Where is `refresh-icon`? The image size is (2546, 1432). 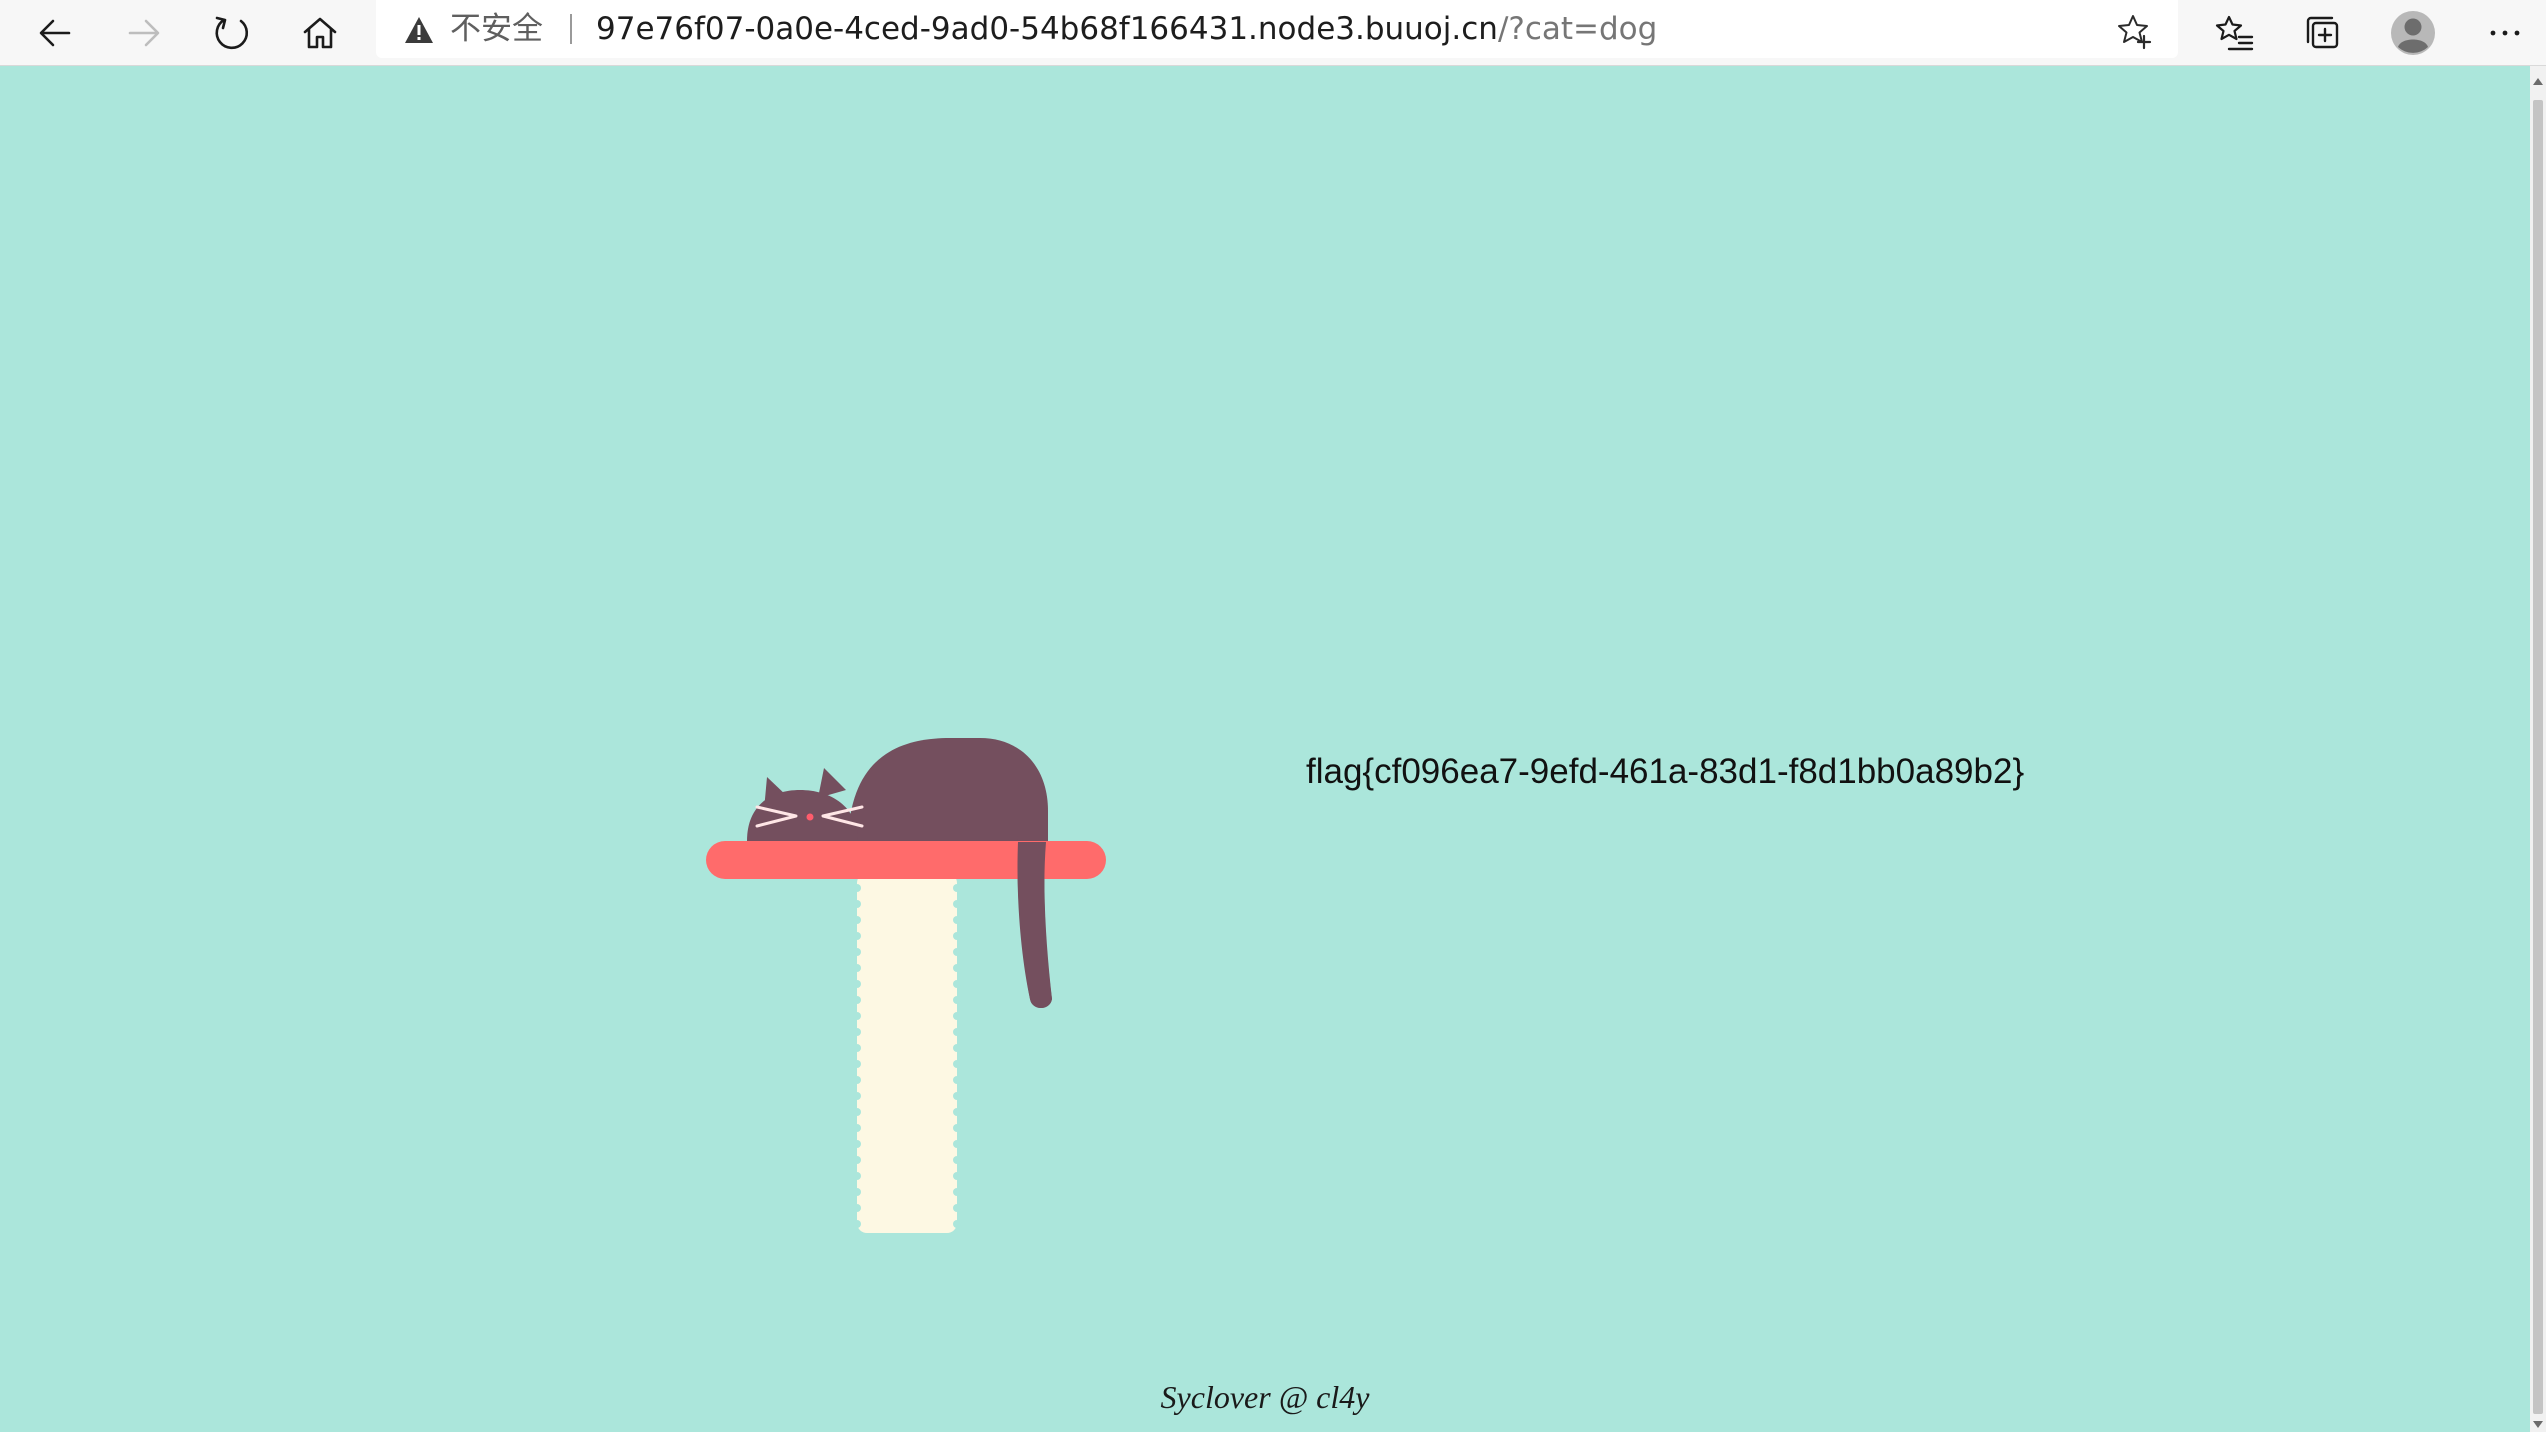 refresh-icon is located at coordinates (232, 33).